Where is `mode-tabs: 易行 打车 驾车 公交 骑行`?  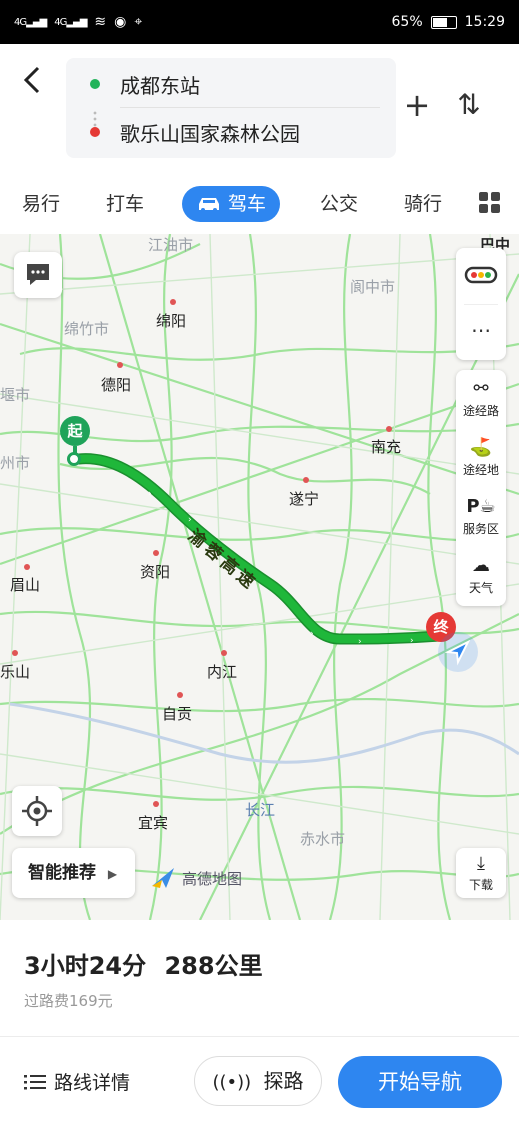 mode-tabs: 易行 打车 驾车 公交 骑行 is located at coordinates (259, 203).